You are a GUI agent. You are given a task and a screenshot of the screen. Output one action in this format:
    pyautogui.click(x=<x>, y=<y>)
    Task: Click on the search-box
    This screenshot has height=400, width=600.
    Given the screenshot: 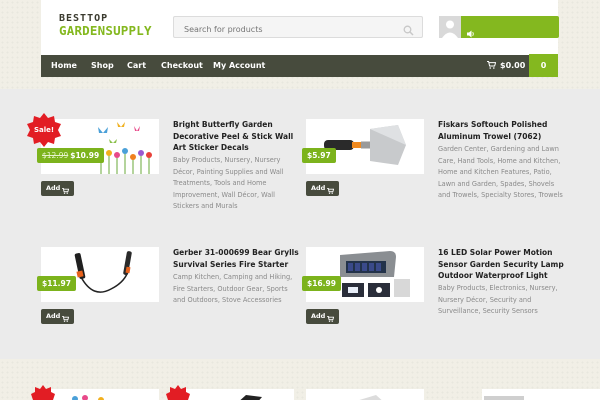 What is the action you would take?
    pyautogui.click(x=298, y=28)
    